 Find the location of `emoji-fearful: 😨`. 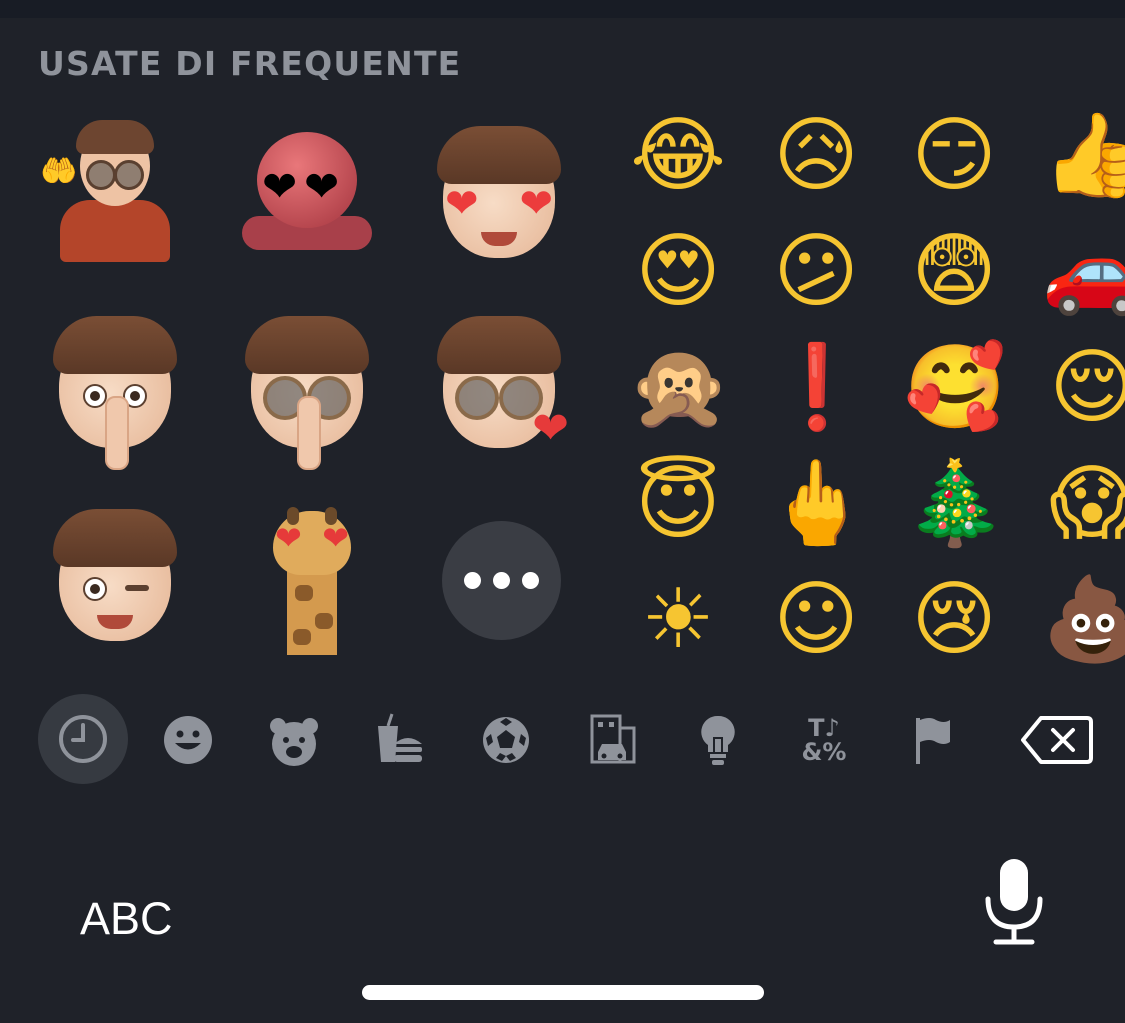

emoji-fearful: 😨 is located at coordinates (954, 272).